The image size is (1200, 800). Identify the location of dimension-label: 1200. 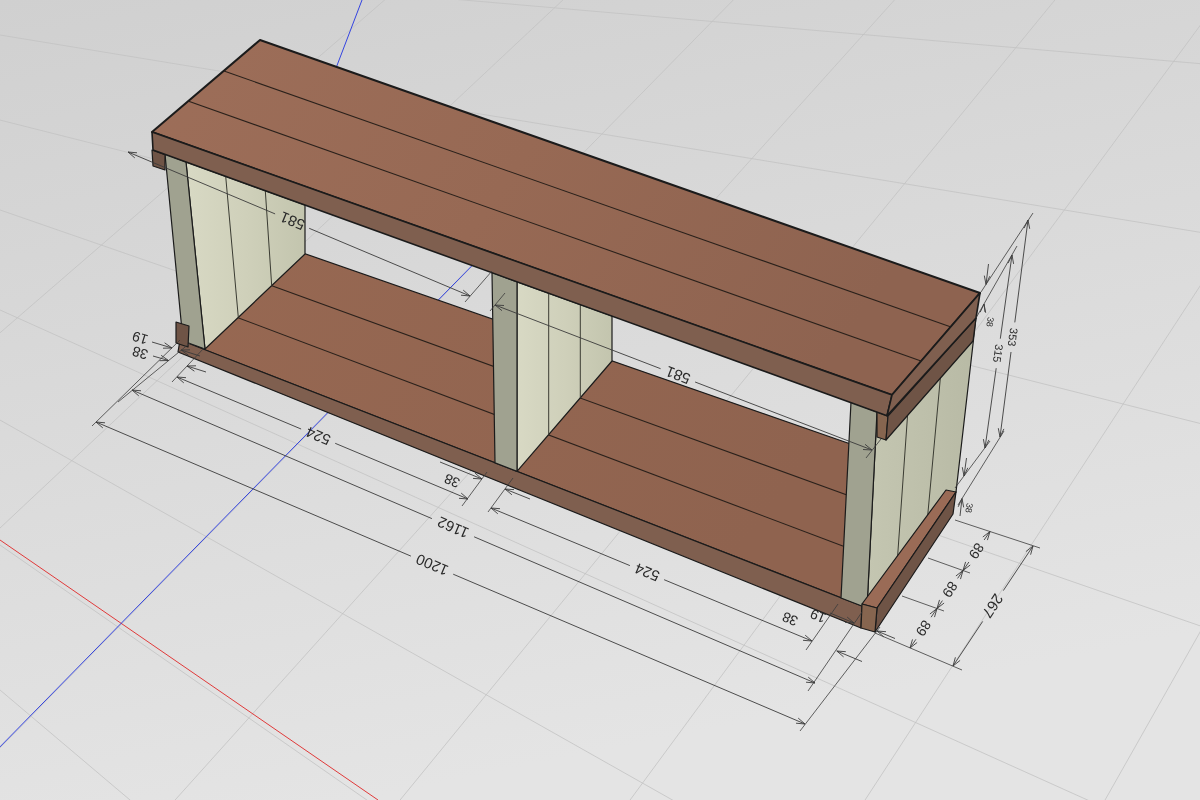
(432, 565).